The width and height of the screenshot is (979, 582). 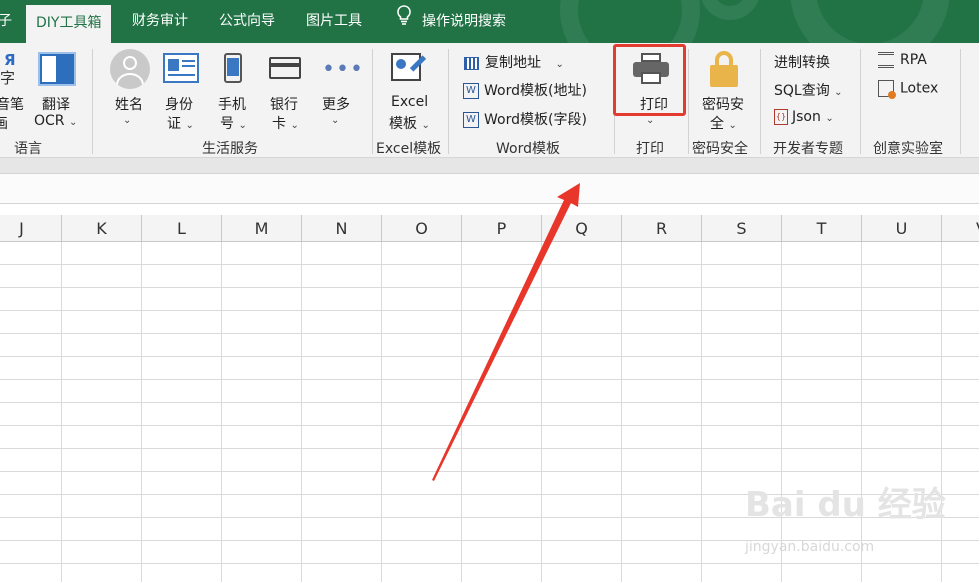 I want to click on baidu-watermark-logo: Bai du 经验, so click(x=845, y=505).